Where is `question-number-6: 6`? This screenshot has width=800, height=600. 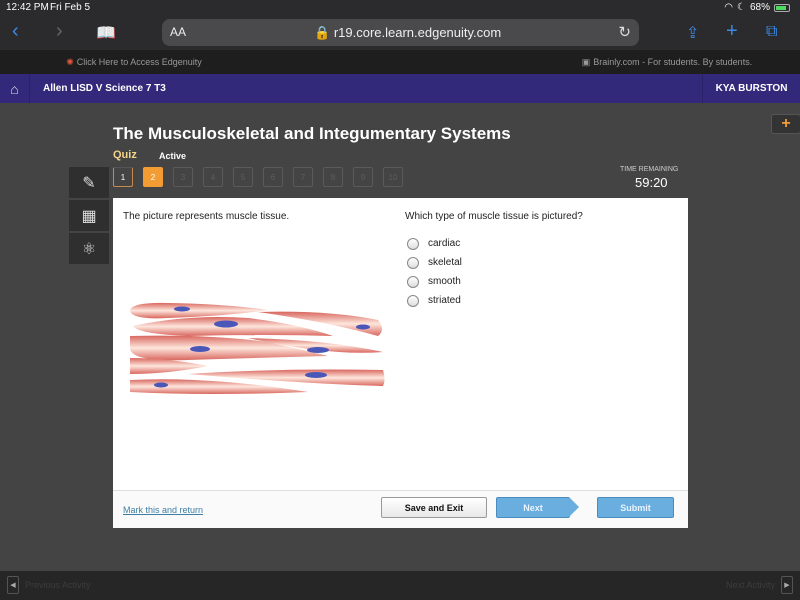 question-number-6: 6 is located at coordinates (273, 177).